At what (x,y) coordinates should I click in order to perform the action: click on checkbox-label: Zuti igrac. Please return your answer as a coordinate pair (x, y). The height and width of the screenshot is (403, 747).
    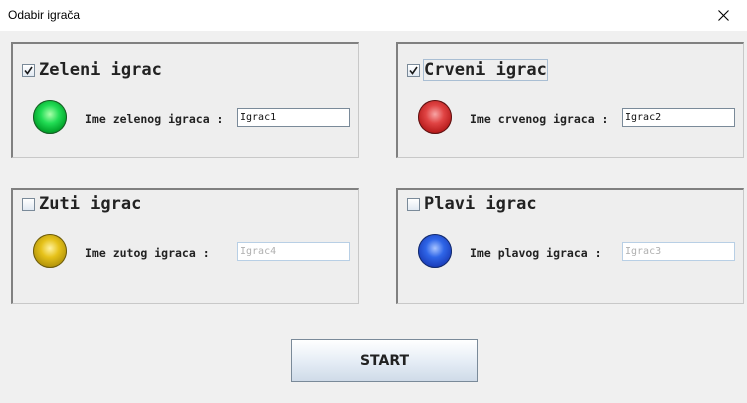
    Looking at the image, I should click on (90, 204).